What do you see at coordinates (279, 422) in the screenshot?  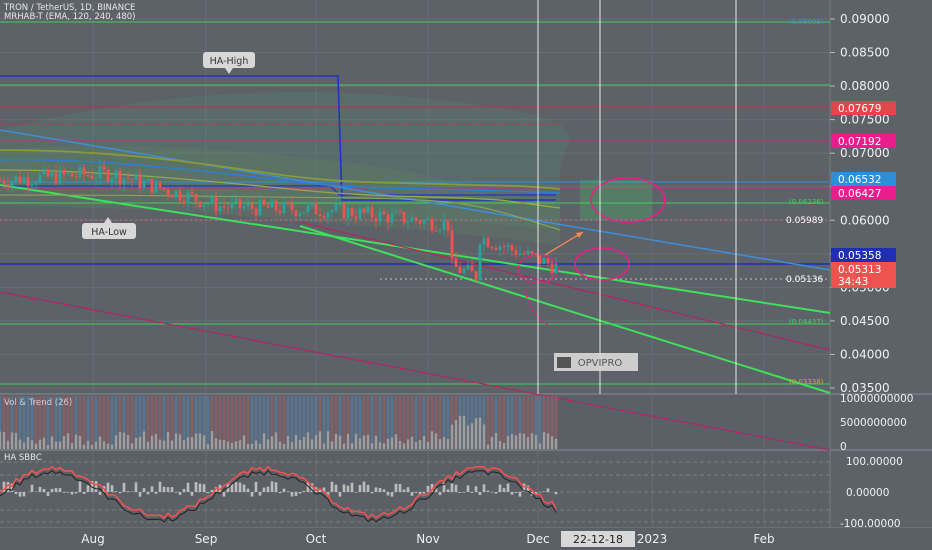 I see `volume-pane: Vol & Trend (26)` at bounding box center [279, 422].